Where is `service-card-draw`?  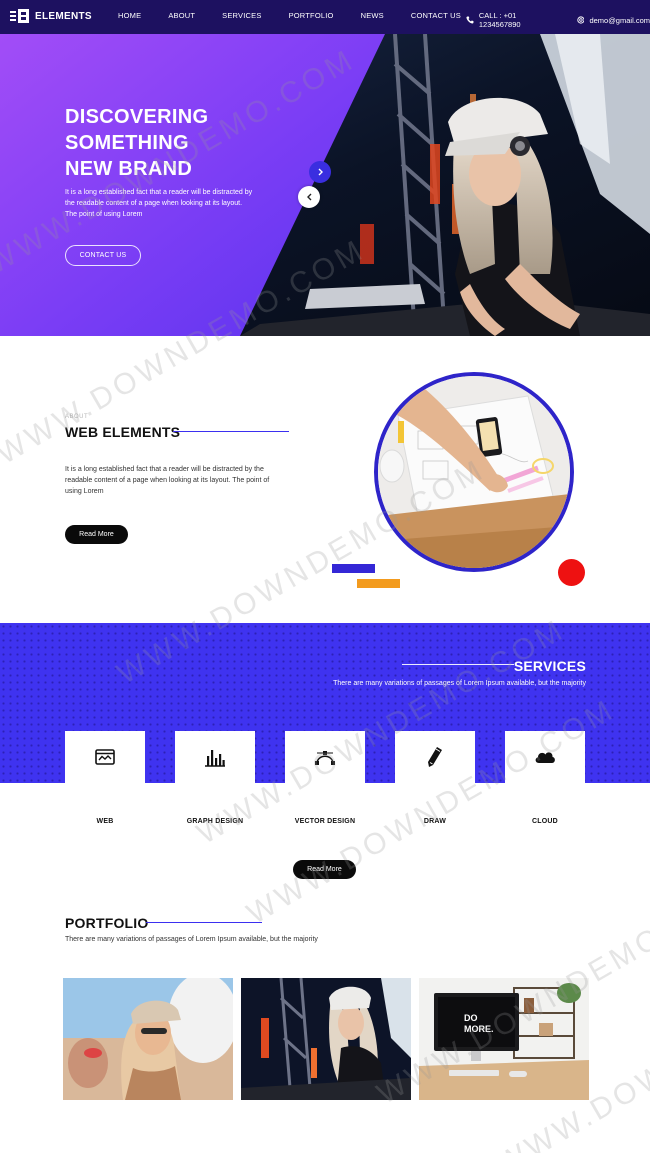
service-card-draw is located at coordinates (435, 757).